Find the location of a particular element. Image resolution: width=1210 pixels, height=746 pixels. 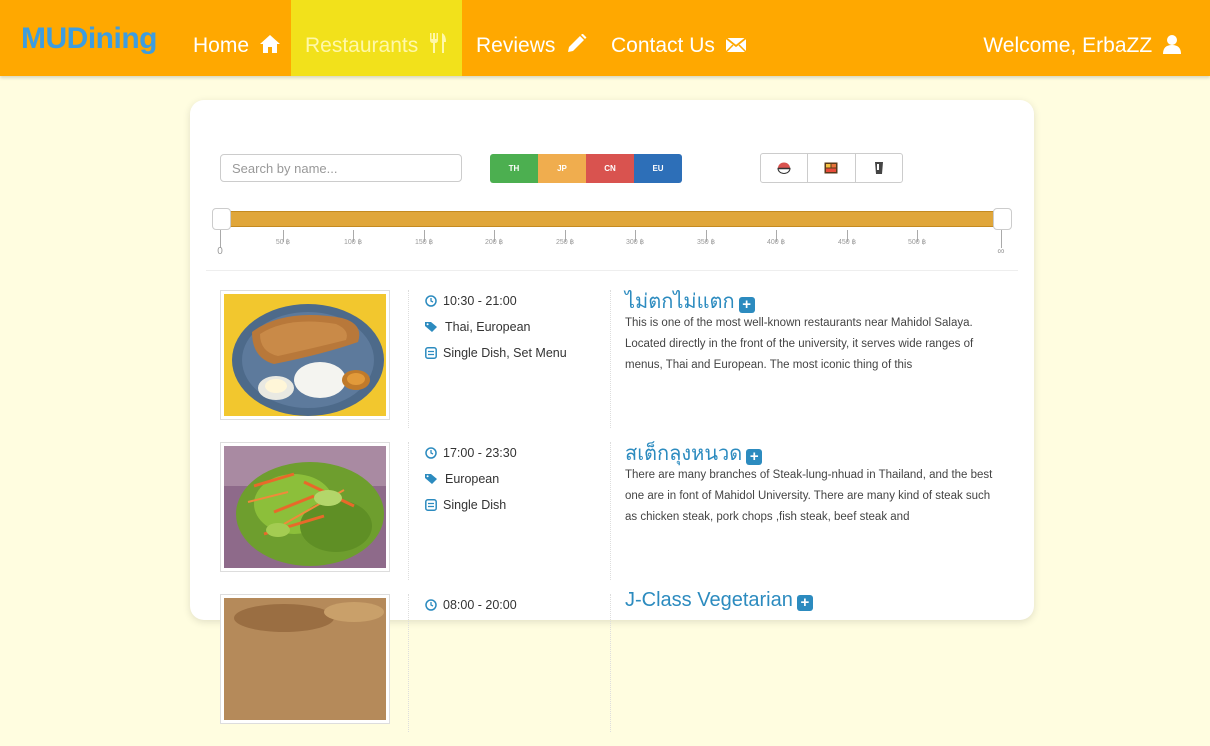

restaurant-menu-type: Single Dish is located at coordinates (465, 505).